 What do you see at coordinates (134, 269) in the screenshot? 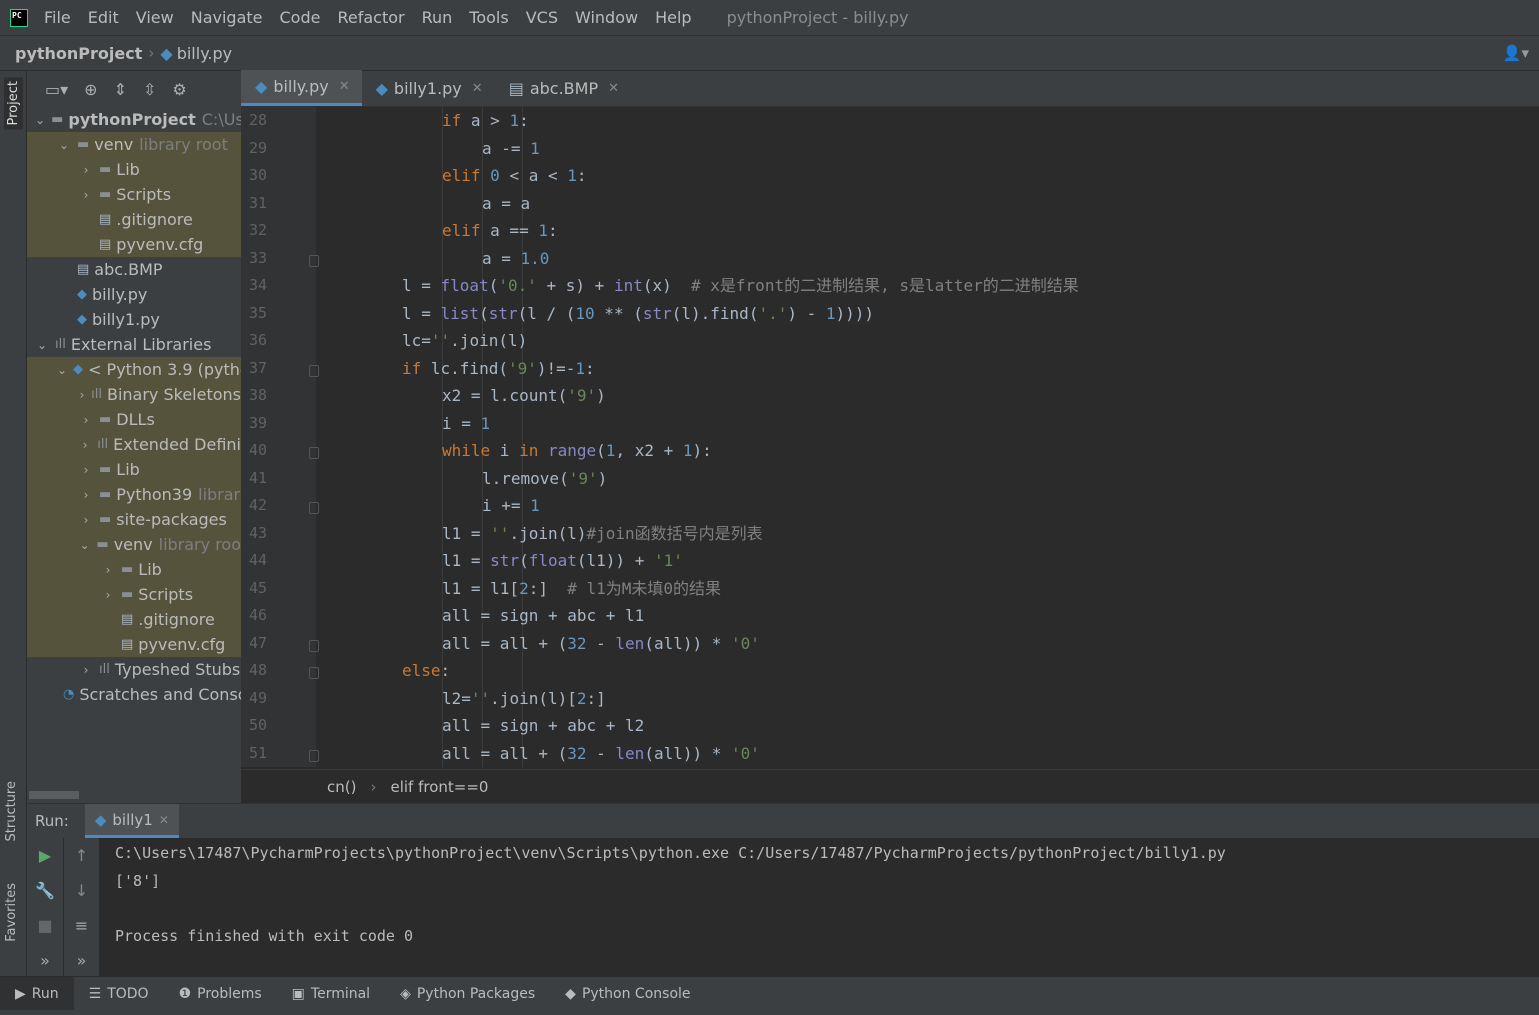
I see `tree-node: ▤ abc.BMP` at bounding box center [134, 269].